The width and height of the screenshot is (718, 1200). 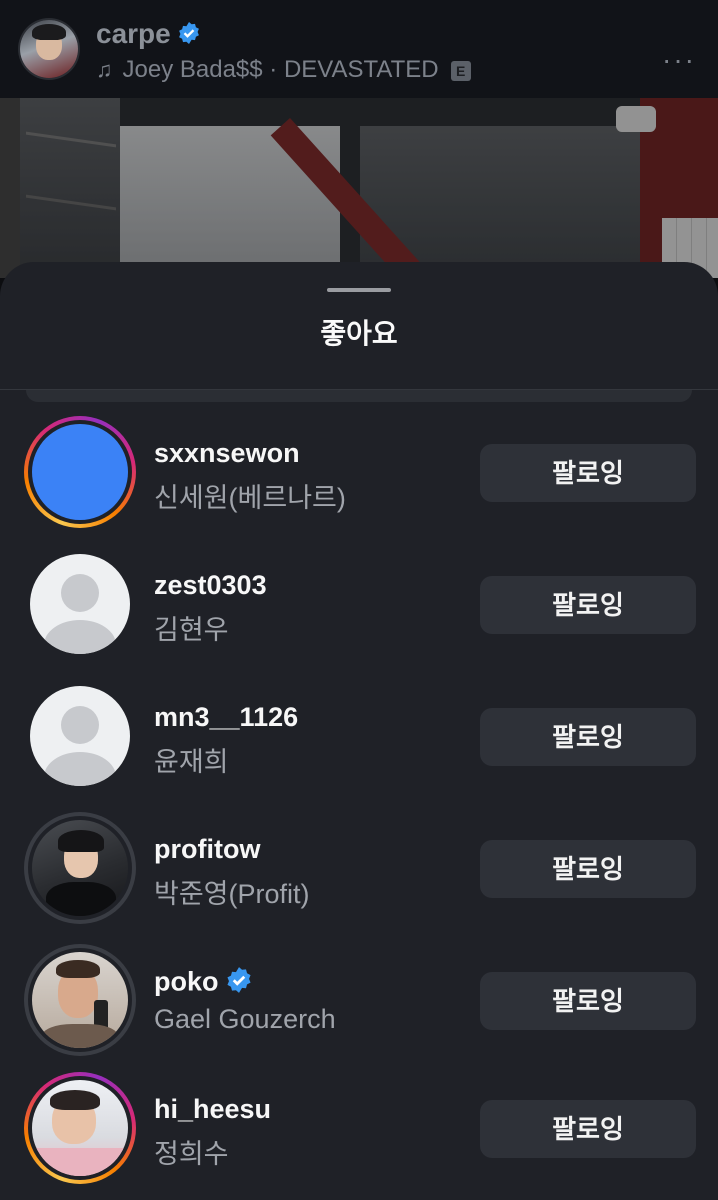 I want to click on music-note-icon: ♫, so click(x=104, y=69).